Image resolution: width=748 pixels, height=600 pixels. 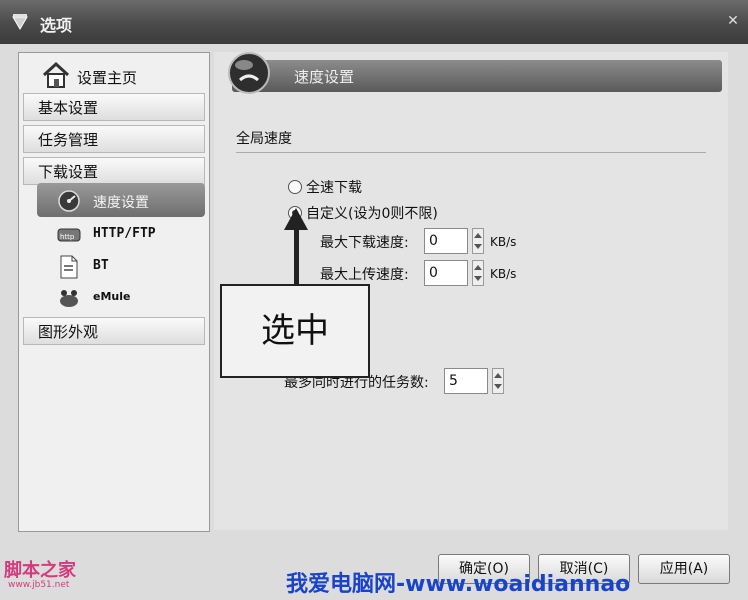 What do you see at coordinates (446, 273) in the screenshot?
I see `max-upload-input: 0` at bounding box center [446, 273].